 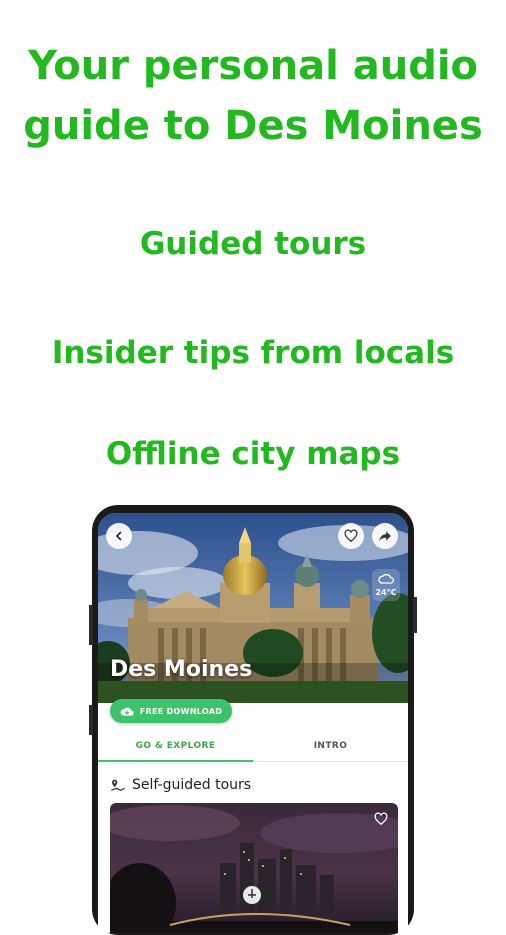 What do you see at coordinates (175, 746) in the screenshot?
I see `tab-go-explore: GO & EXPLORE` at bounding box center [175, 746].